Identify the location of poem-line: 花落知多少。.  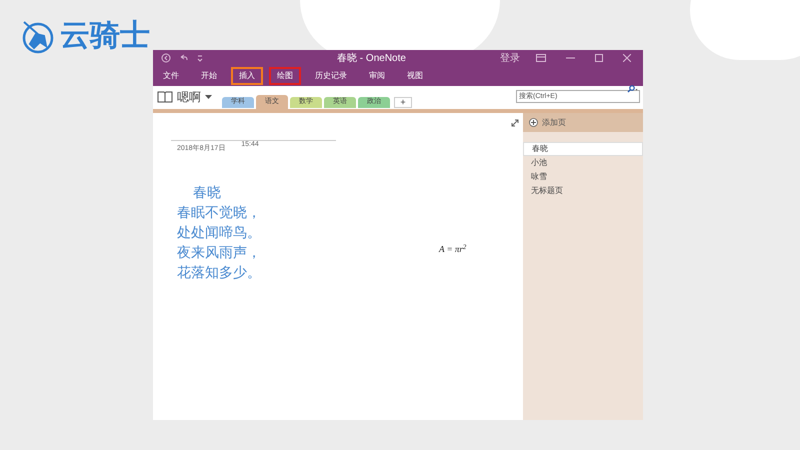
(219, 271).